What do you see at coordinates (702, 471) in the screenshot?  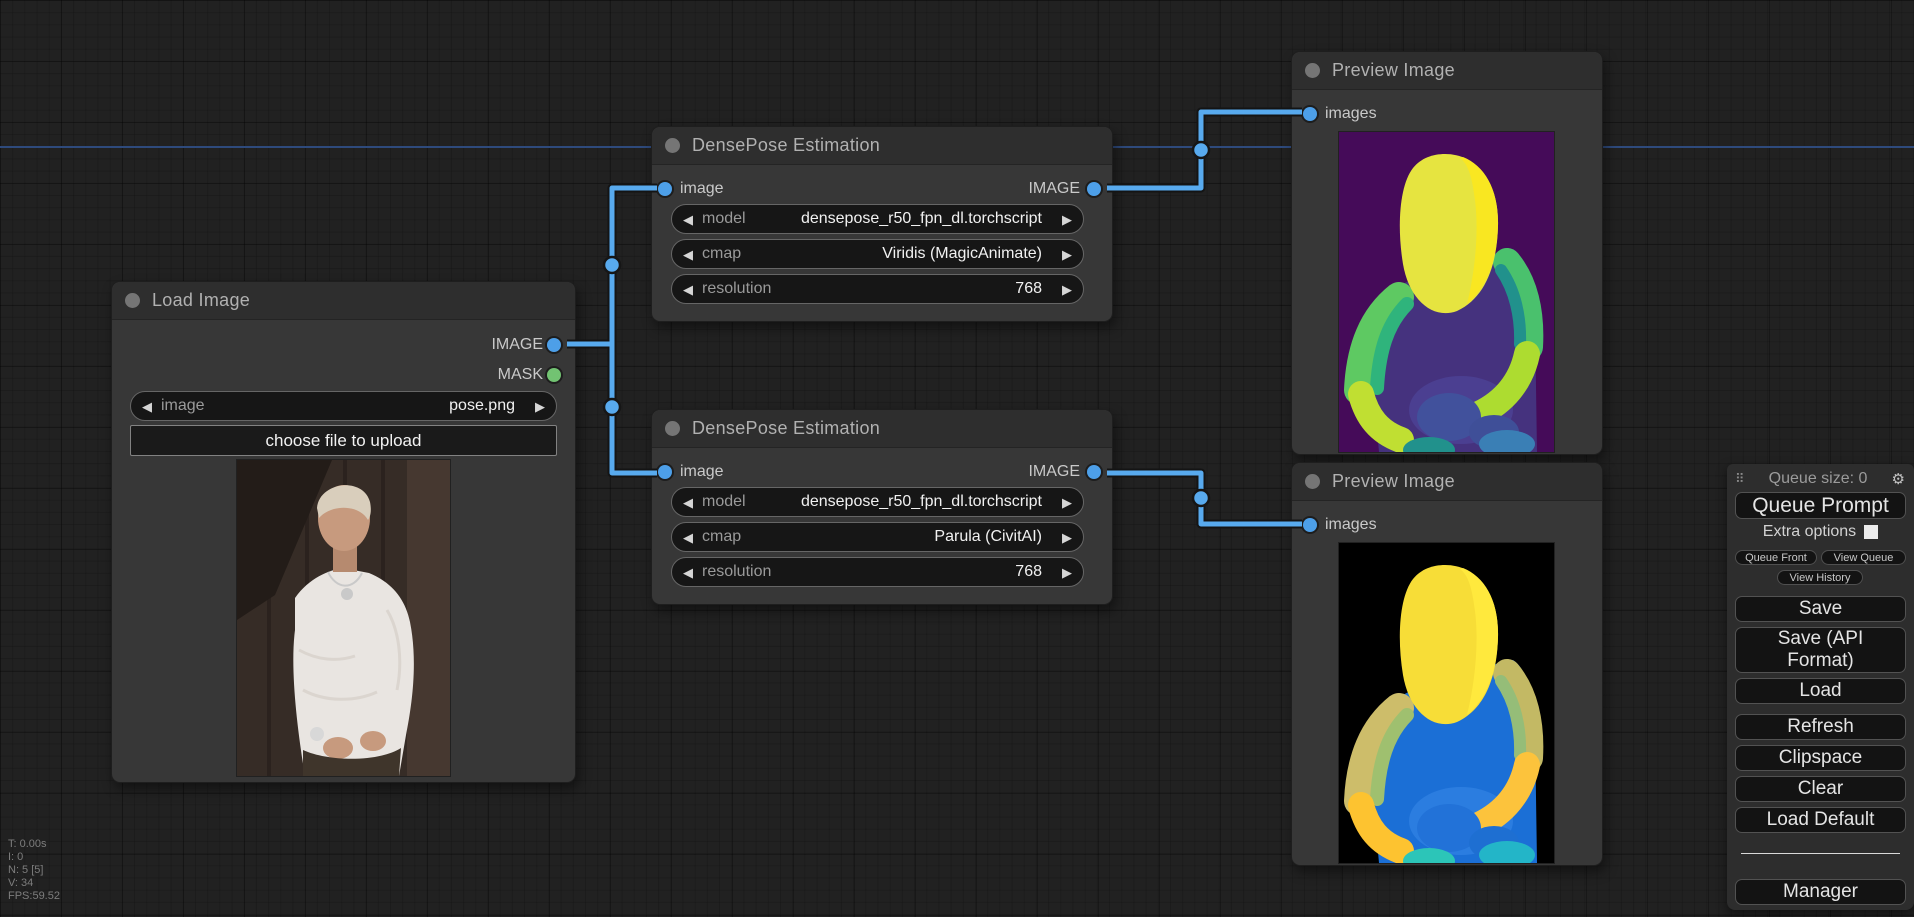 I see `input-label: image` at bounding box center [702, 471].